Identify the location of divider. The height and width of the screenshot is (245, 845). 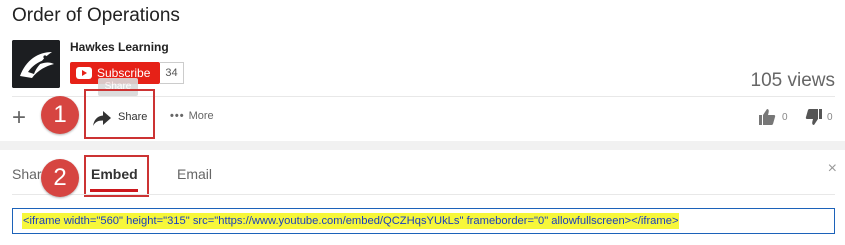
(423, 194).